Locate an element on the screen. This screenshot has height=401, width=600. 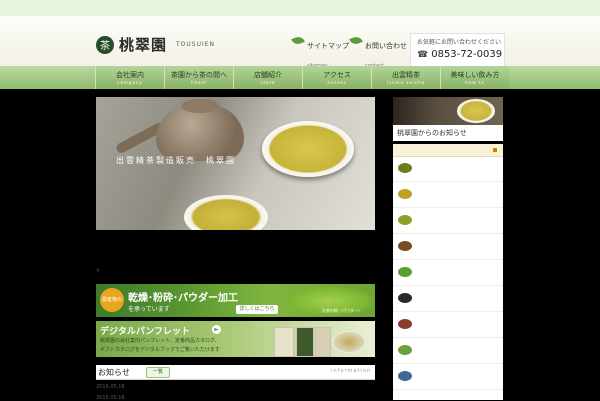
nav-item-company: 会社案内 company is located at coordinates (129, 77).